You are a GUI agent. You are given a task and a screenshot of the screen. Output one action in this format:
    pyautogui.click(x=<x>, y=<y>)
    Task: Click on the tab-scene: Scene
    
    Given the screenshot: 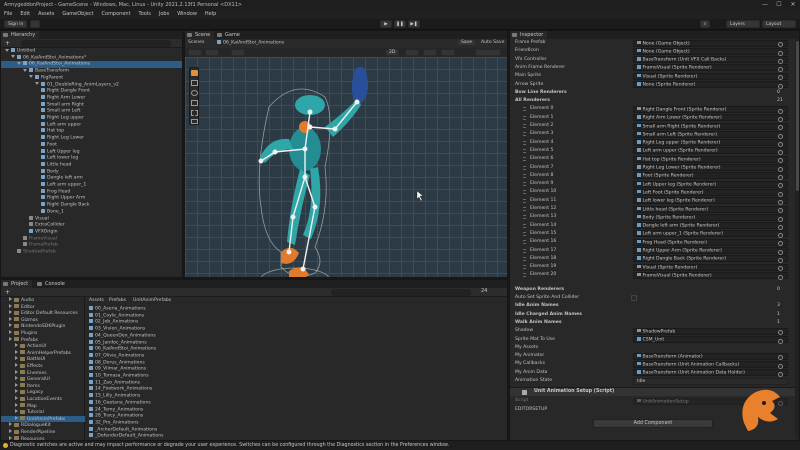 What is the action you would take?
    pyautogui.click(x=200, y=35)
    